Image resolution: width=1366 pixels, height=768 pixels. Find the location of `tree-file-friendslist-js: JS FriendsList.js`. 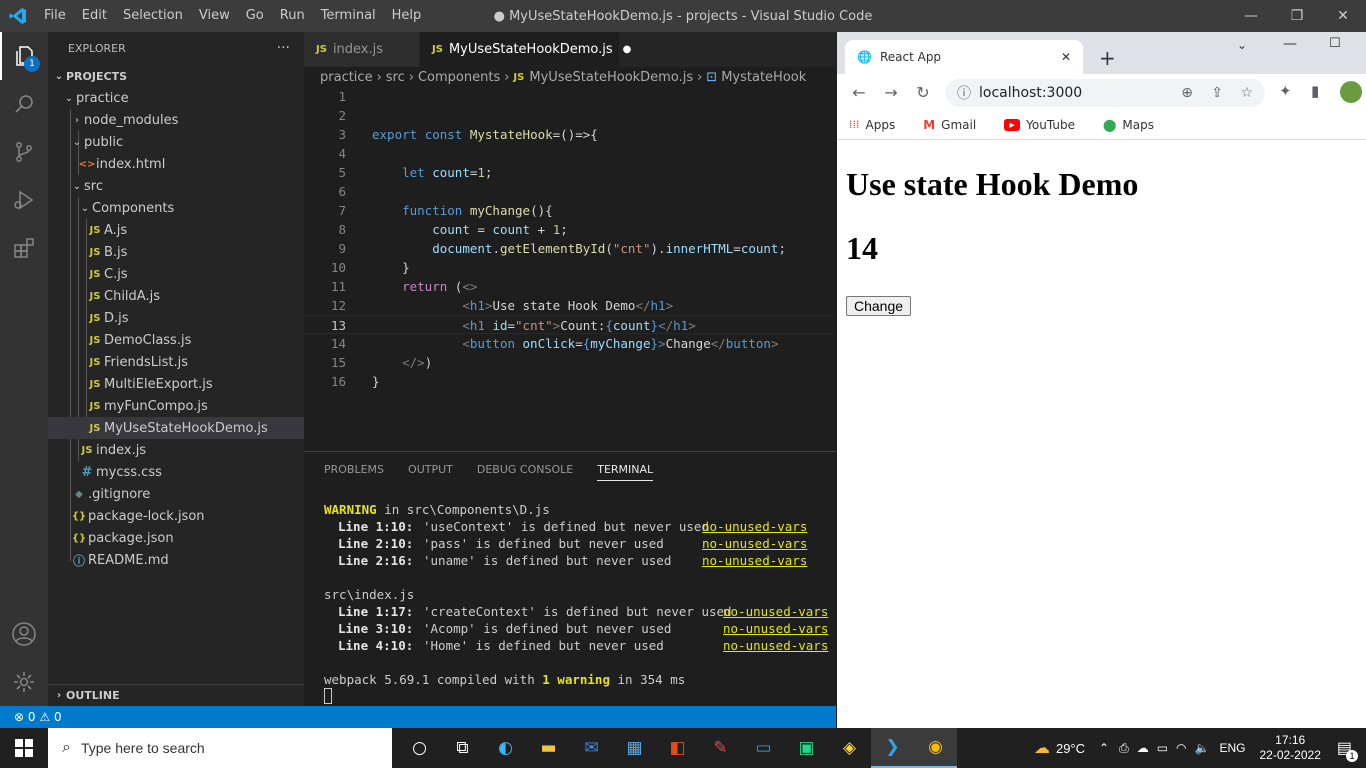

tree-file-friendslist-js: JS FriendsList.js is located at coordinates (176, 362).